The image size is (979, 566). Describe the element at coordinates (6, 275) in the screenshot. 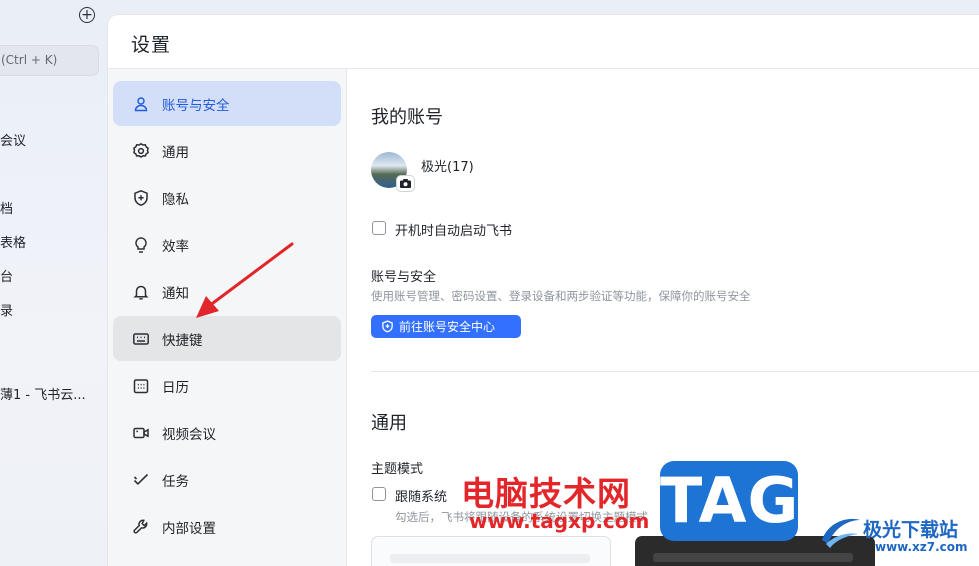

I see `sidebar-item-workbench: 台` at that location.